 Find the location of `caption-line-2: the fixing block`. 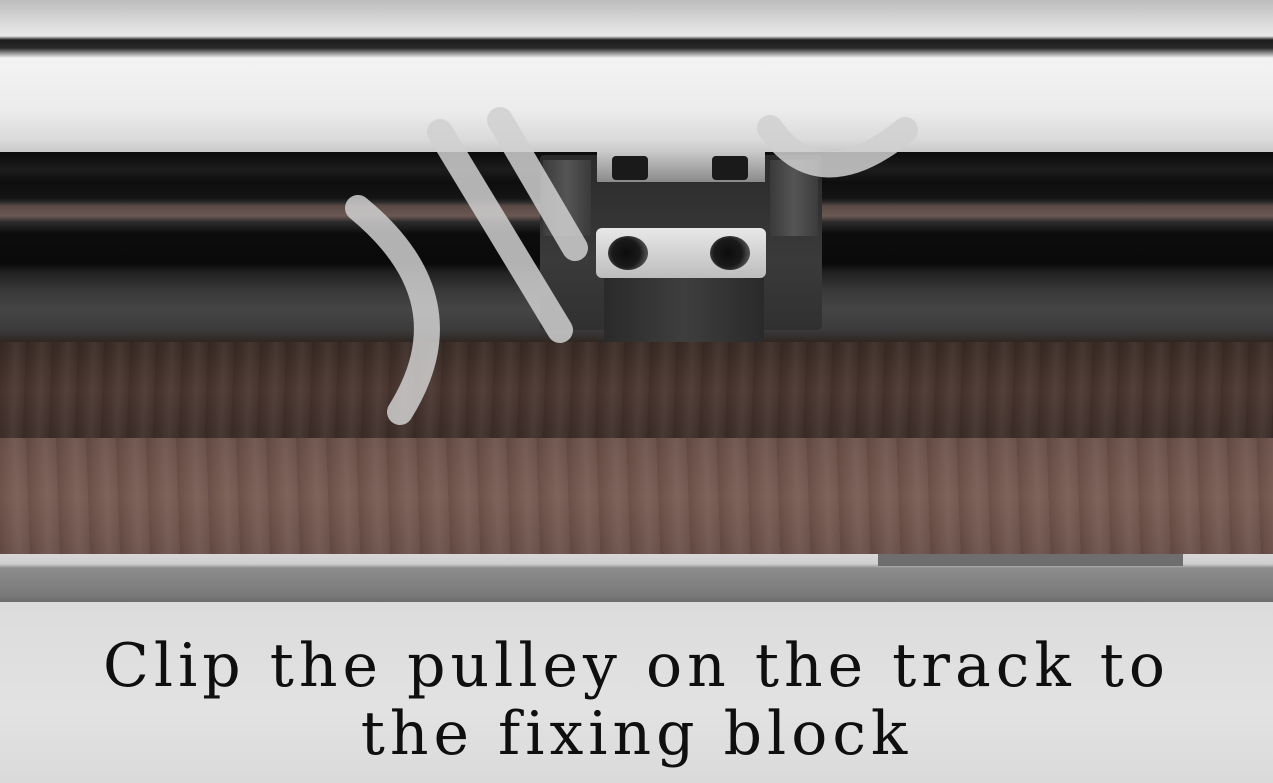

caption-line-2: the fixing block is located at coordinates (636, 734).